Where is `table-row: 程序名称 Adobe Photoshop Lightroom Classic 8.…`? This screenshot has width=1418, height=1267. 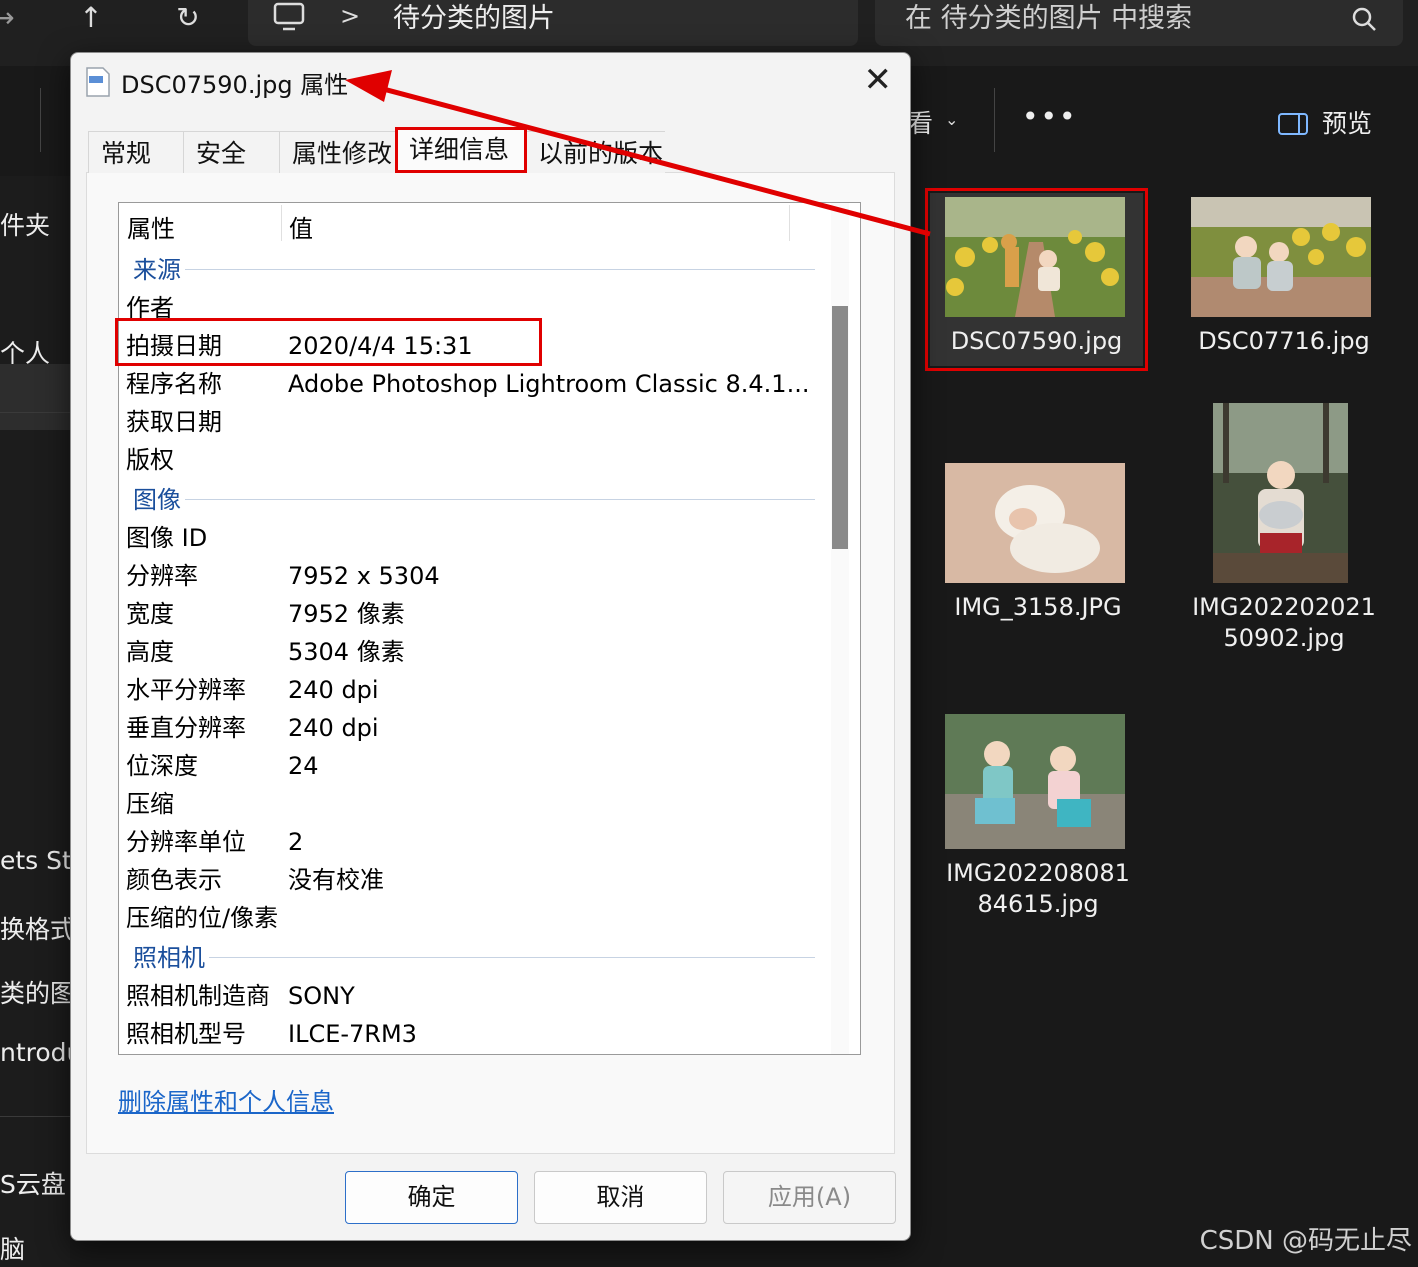 table-row: 程序名称 Adobe Photoshop Lightroom Classic 8.… is located at coordinates (474, 384).